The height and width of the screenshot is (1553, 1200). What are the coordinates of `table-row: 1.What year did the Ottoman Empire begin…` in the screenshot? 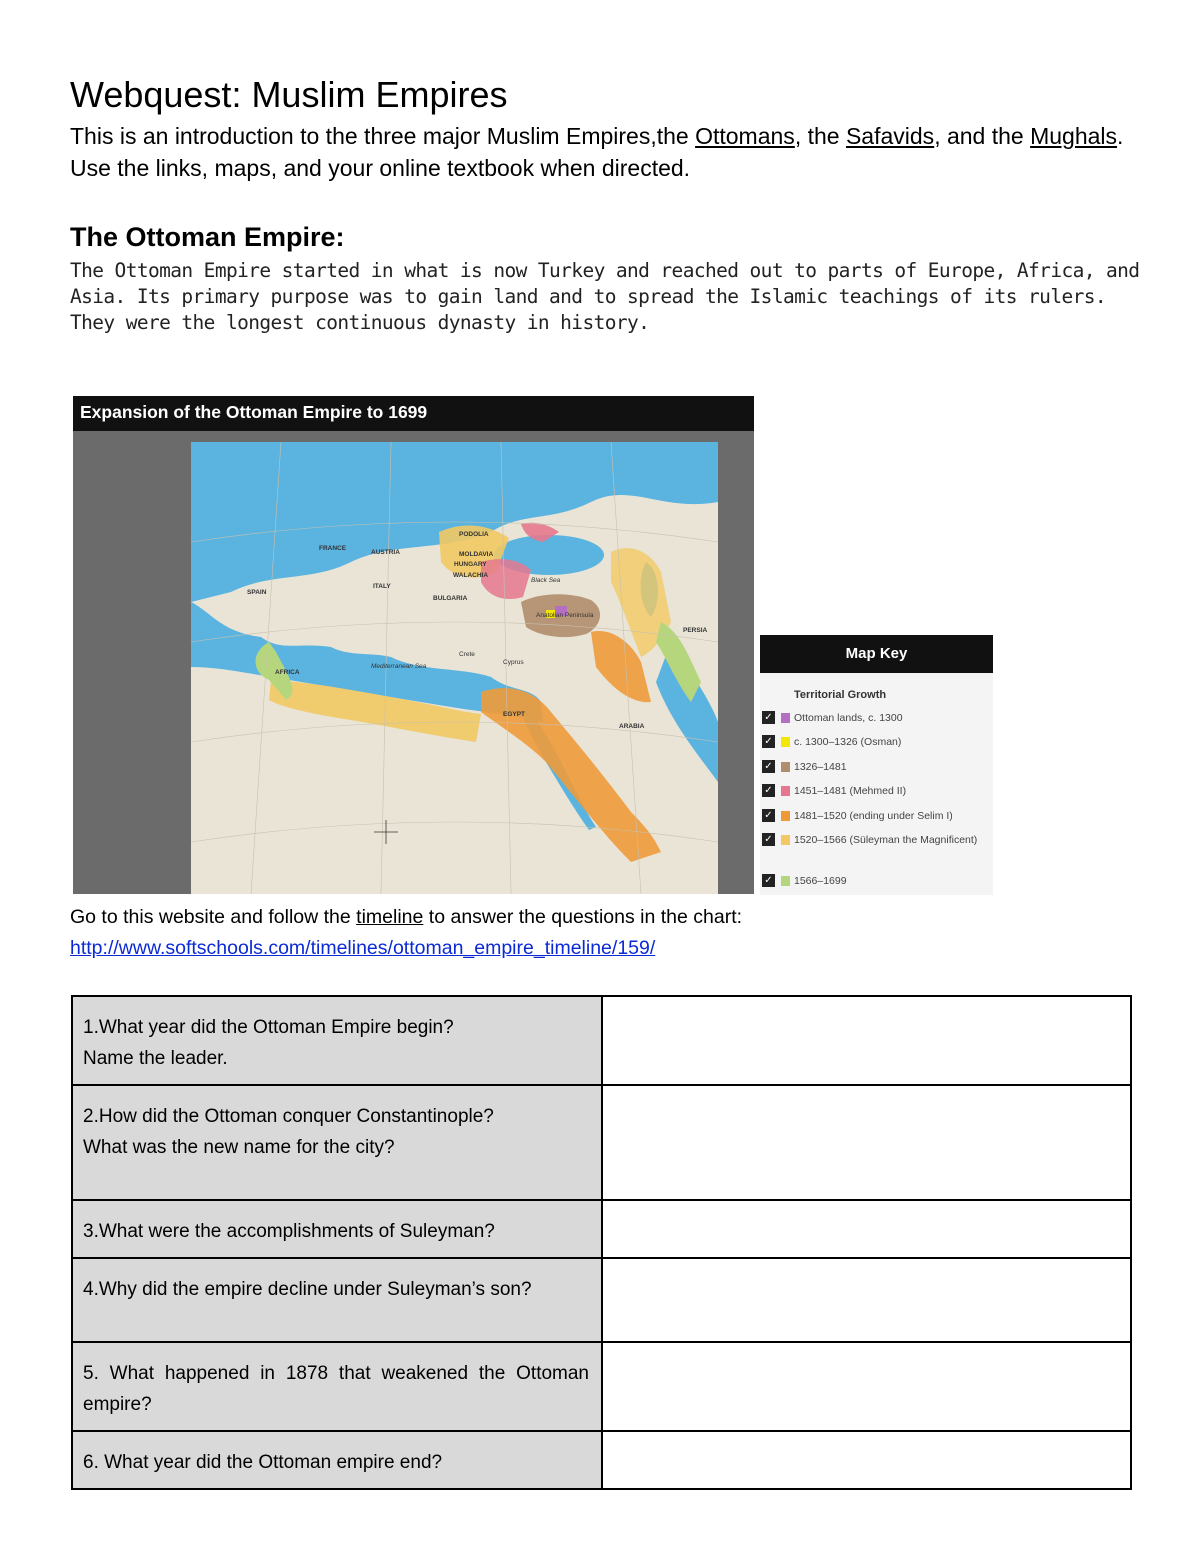 It's located at (601, 1040).